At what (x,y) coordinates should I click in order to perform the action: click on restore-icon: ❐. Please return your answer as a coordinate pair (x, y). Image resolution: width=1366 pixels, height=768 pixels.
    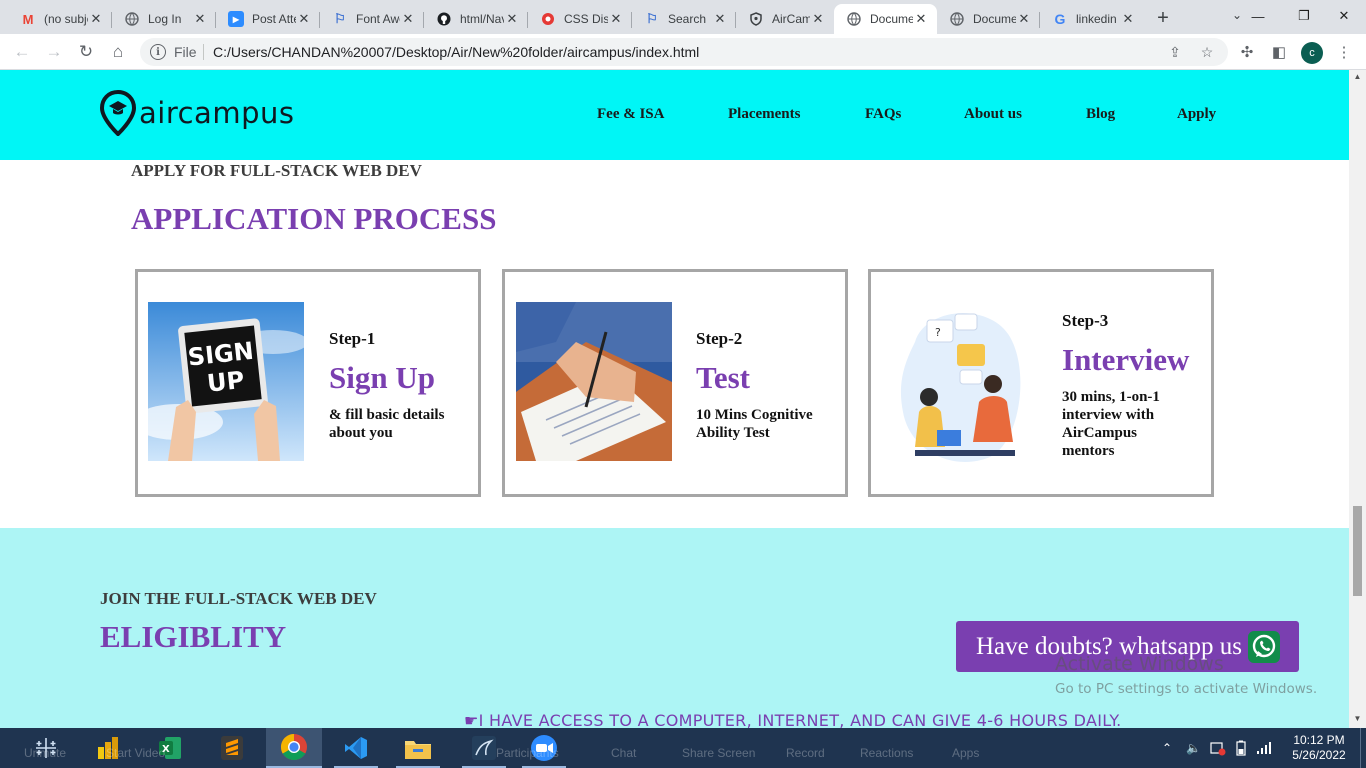
    Looking at the image, I should click on (1304, 16).